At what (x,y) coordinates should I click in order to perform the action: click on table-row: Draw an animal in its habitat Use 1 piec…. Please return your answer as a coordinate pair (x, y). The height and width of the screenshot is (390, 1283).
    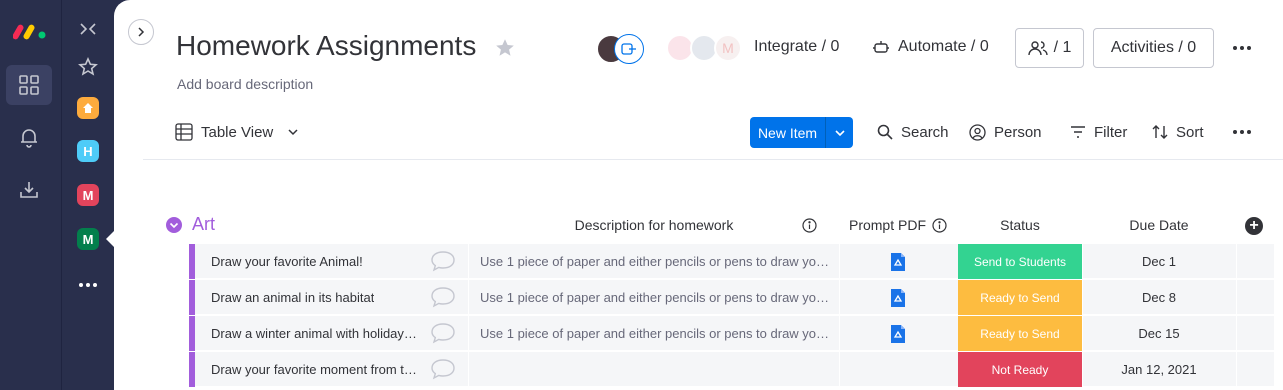
    Looking at the image, I should click on (731, 297).